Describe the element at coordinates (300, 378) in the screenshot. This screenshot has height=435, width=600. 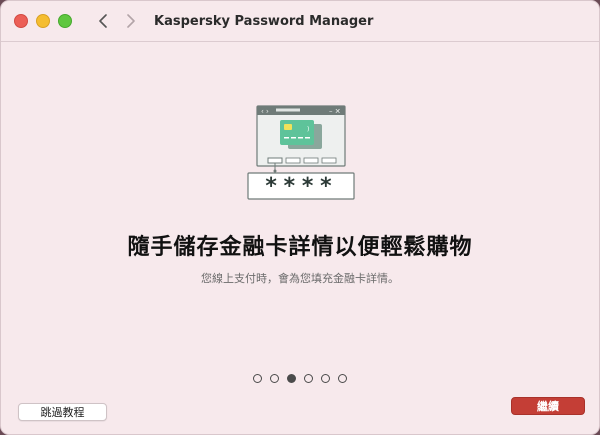
I see `page-indicator` at that location.